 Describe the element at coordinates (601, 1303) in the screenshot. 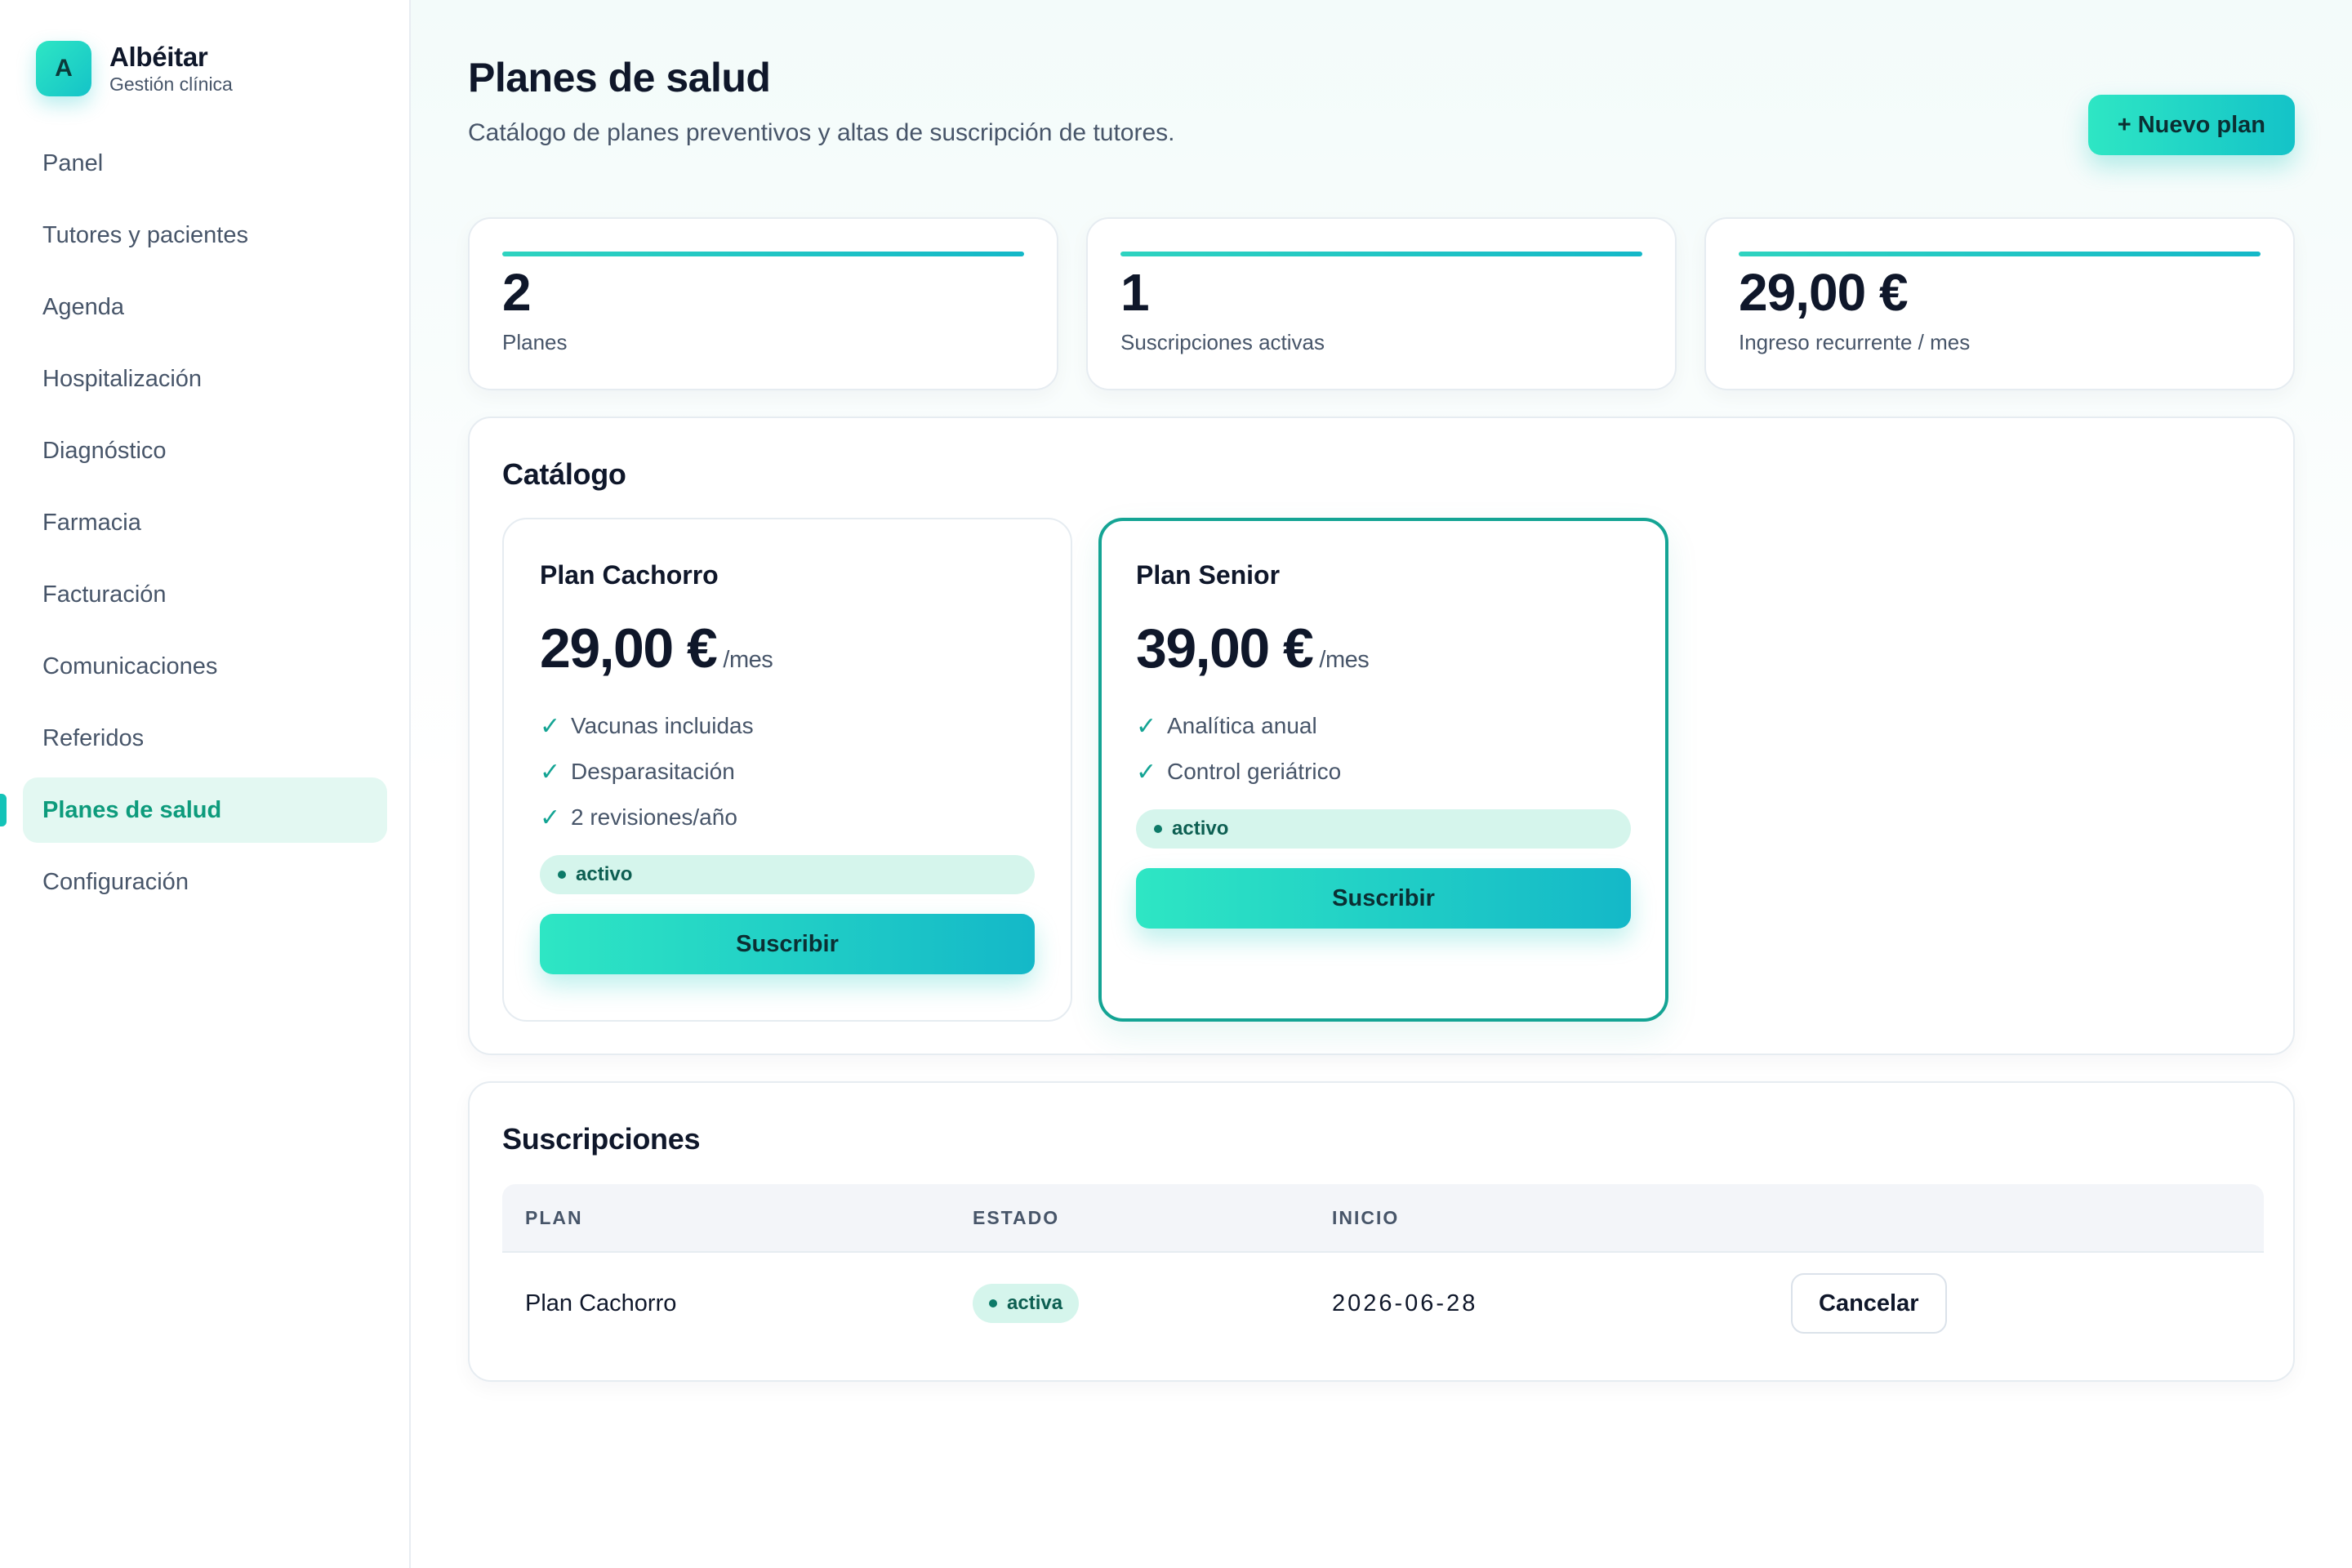

I see `cell-plan: Plan Cachorro` at that location.